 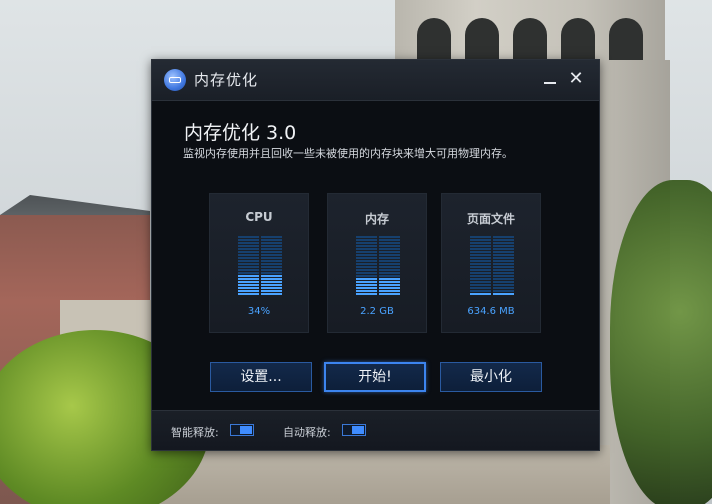 I want to click on app-description: 监视内存使用并且回收一些未被使用的内存块来增大可用物理内存。, so click(x=348, y=153).